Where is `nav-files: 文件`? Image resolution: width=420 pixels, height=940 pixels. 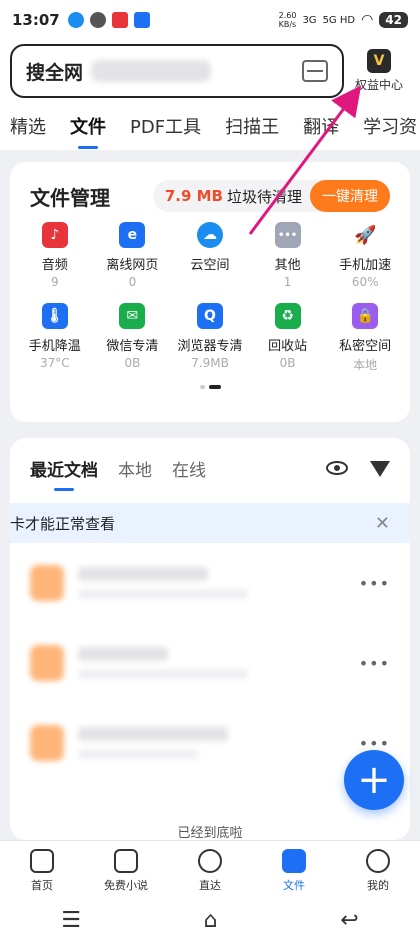 nav-files: 文件 is located at coordinates (294, 870).